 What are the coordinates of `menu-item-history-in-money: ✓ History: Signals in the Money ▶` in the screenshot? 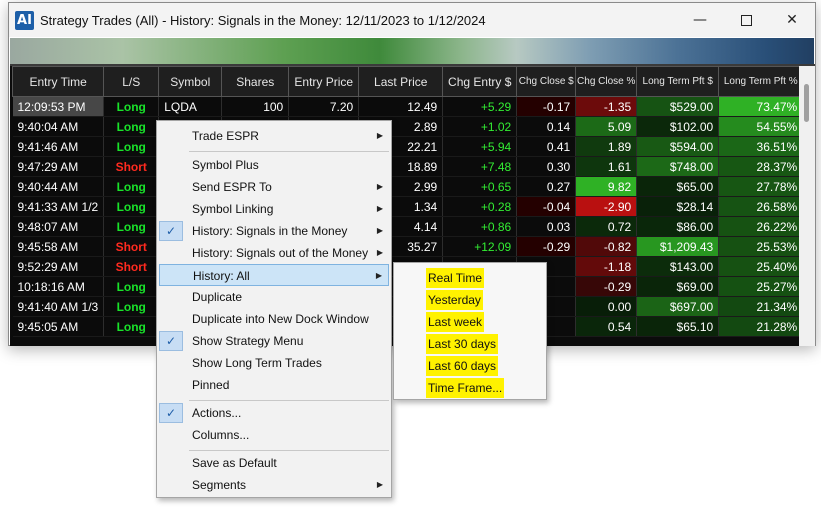 It's located at (274, 231).